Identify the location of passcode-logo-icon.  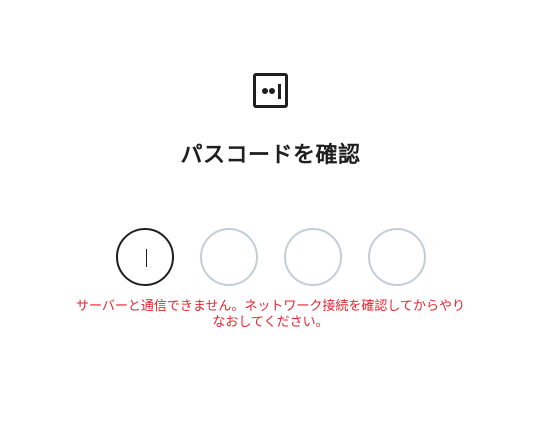
(270, 90).